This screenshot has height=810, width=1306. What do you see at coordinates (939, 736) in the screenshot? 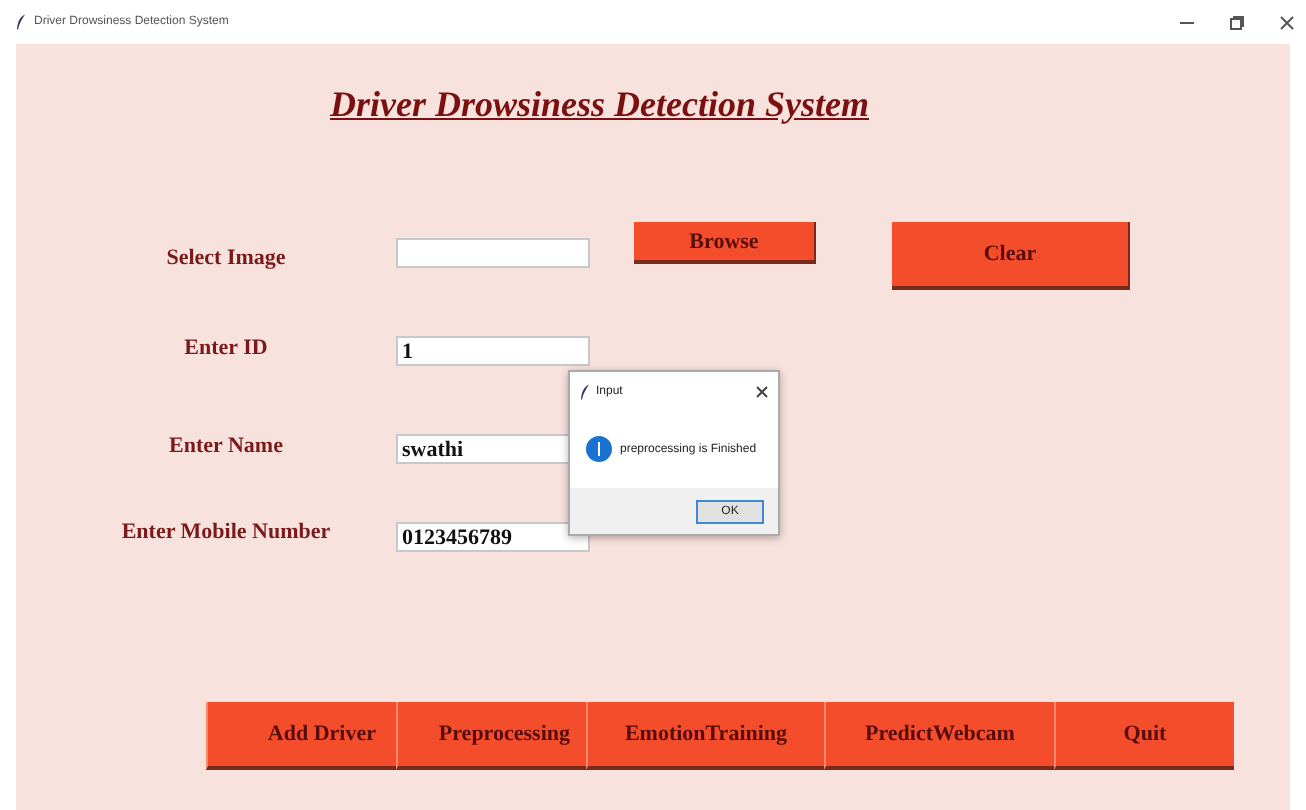
I see `toolbar-button: PredictWebcam` at bounding box center [939, 736].